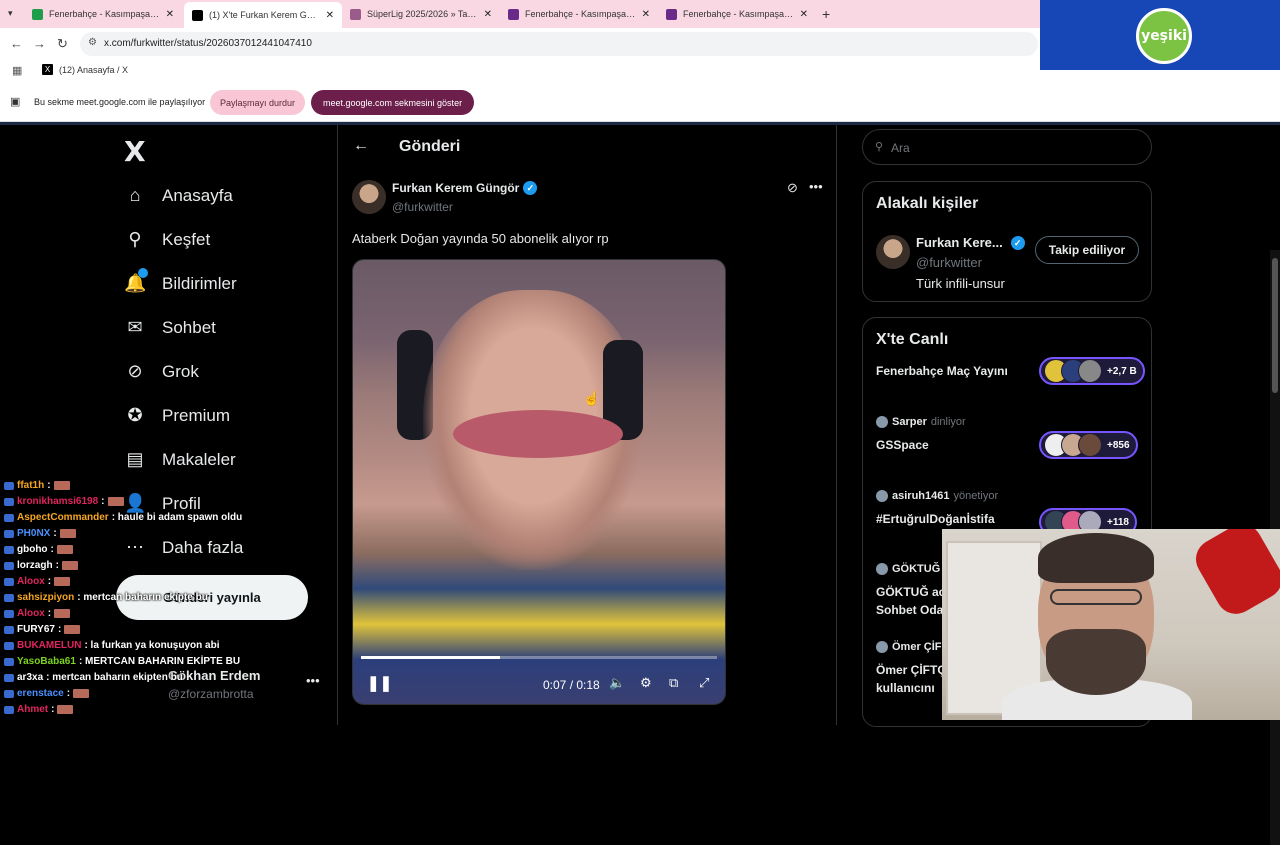  Describe the element at coordinates (85, 69) in the screenshot. I see `bookmark-x-home: X (12) Anasayfa / X` at that location.